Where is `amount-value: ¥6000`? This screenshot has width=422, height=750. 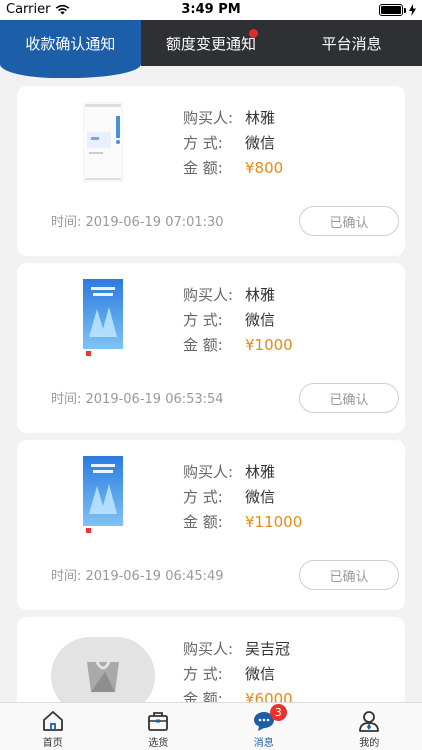
amount-value: ¥6000 is located at coordinates (269, 696).